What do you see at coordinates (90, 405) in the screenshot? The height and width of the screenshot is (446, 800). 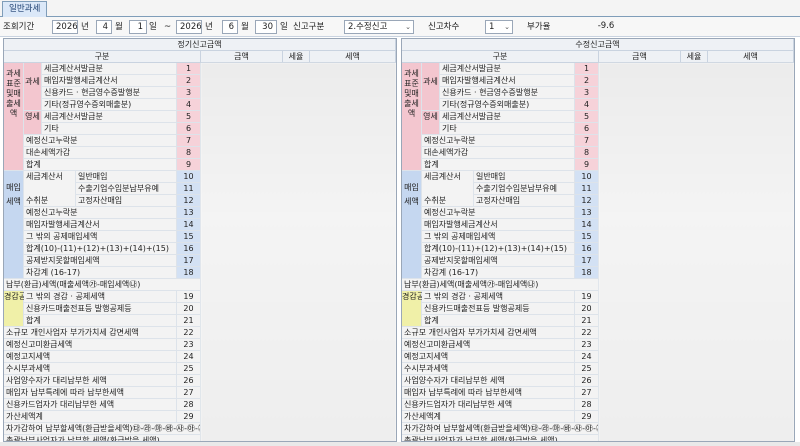 I see `row-label-r28: 신용카드업자가 대리납부한 세액` at bounding box center [90, 405].